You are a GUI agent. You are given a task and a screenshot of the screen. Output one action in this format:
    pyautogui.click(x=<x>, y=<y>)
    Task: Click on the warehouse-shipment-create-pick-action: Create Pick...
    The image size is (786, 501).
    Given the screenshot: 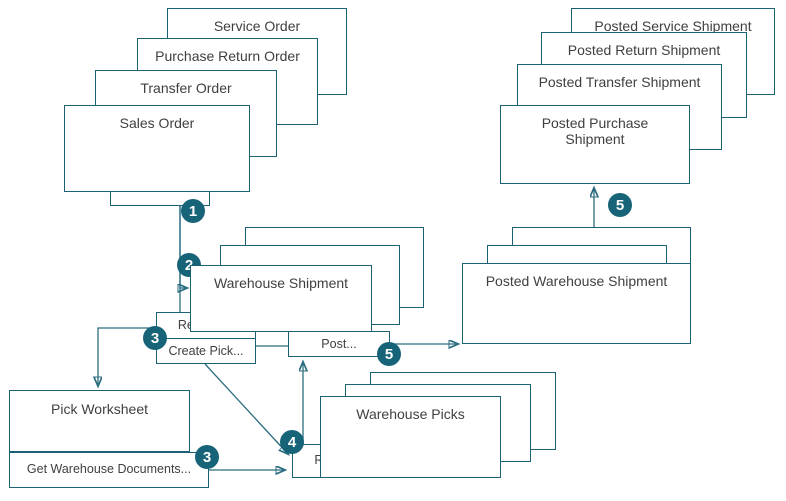 What is the action you would take?
    pyautogui.click(x=206, y=352)
    